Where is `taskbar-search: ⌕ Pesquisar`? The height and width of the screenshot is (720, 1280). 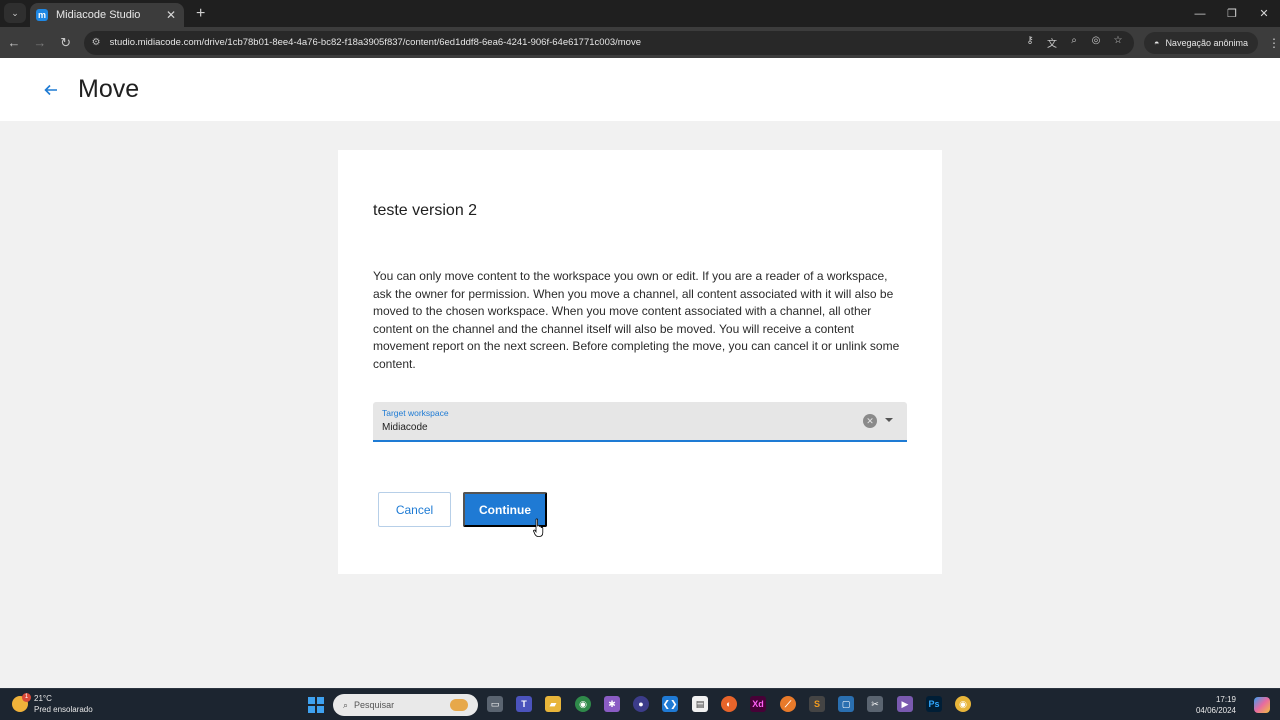 taskbar-search: ⌕ Pesquisar is located at coordinates (405, 705).